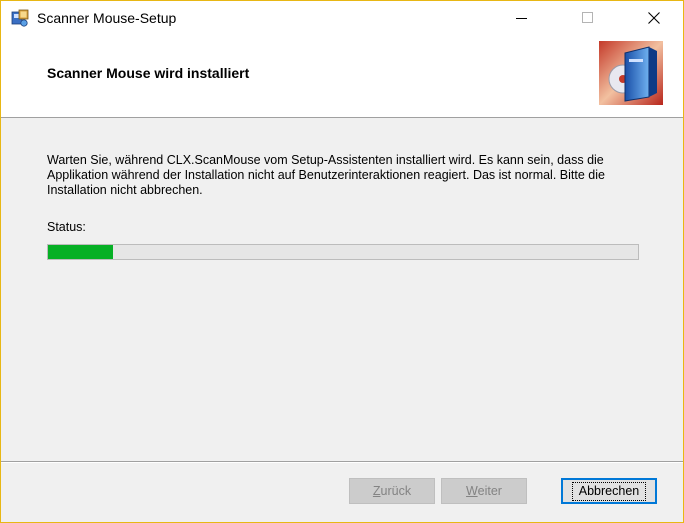 The height and width of the screenshot is (523, 684). I want to click on install-progress-bar, so click(343, 252).